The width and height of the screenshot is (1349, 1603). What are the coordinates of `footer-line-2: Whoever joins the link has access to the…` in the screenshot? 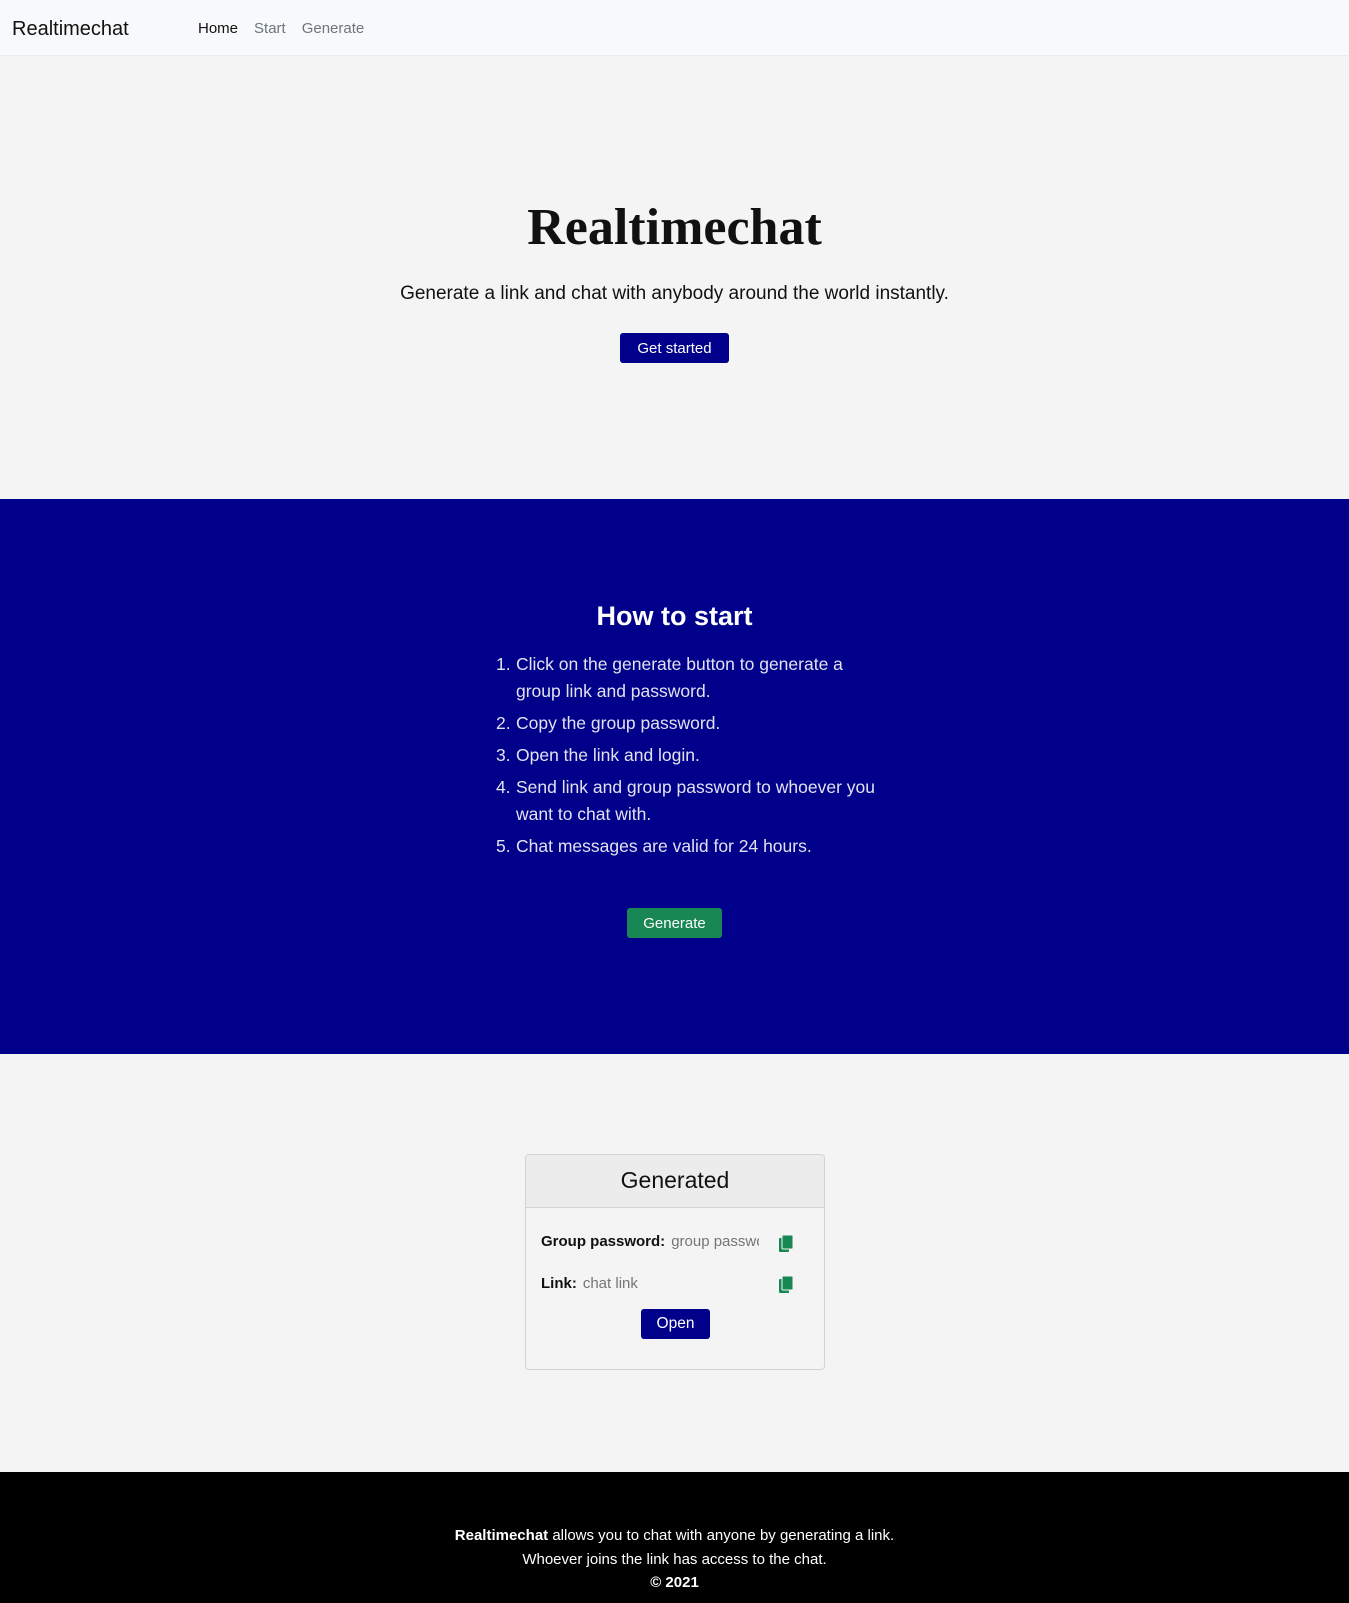 It's located at (674, 1559).